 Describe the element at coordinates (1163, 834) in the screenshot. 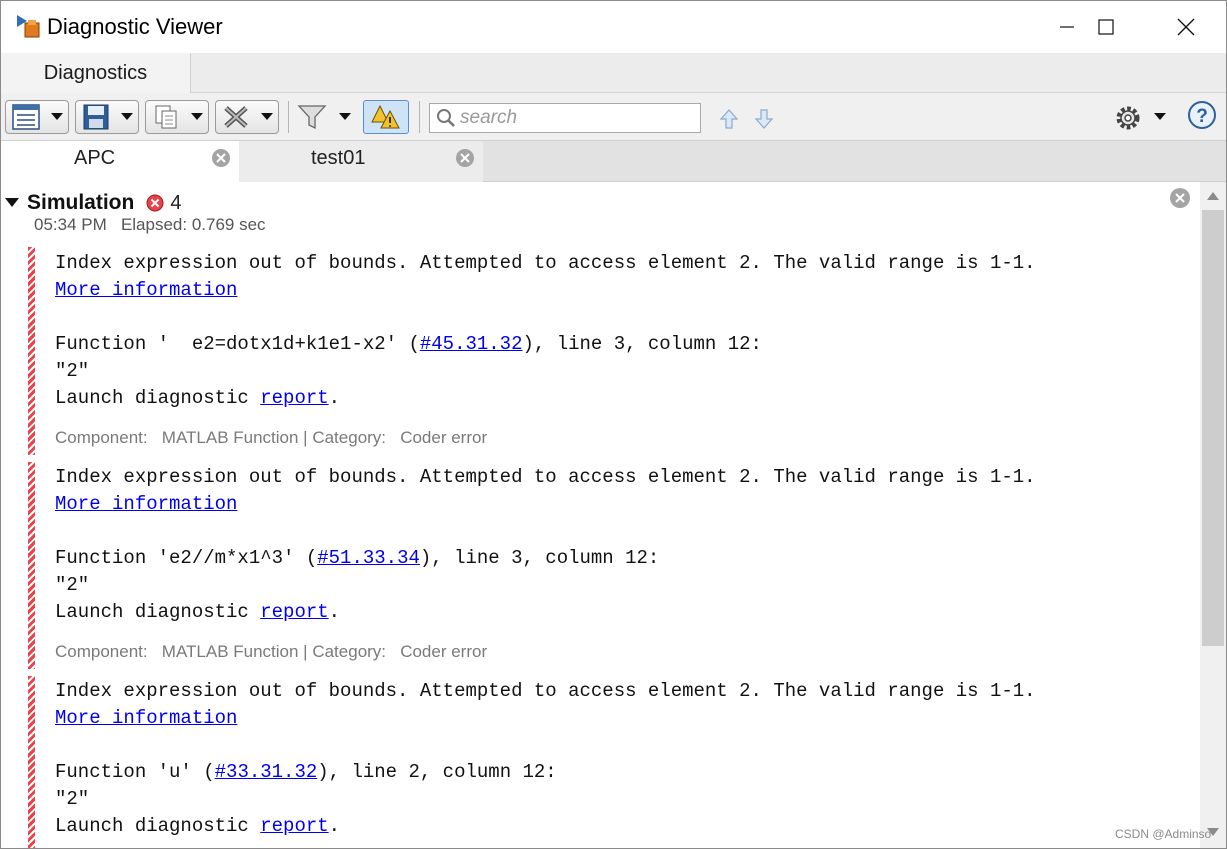

I see `watermark: CSDN @Adminso` at that location.